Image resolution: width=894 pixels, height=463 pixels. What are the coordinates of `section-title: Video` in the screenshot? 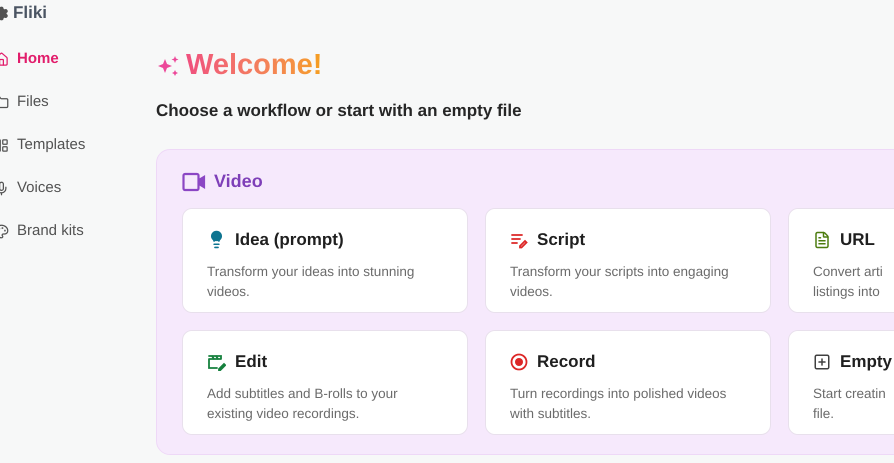 It's located at (238, 181).